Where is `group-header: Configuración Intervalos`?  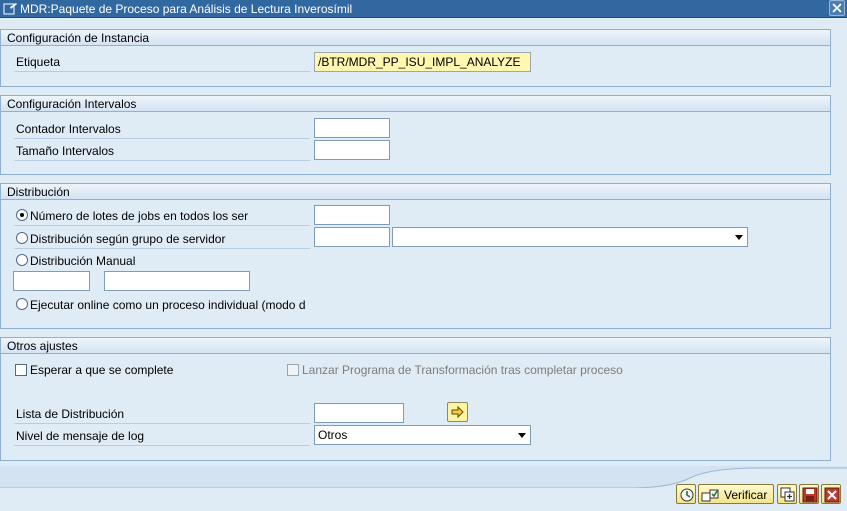
group-header: Configuración Intervalos is located at coordinates (415, 104).